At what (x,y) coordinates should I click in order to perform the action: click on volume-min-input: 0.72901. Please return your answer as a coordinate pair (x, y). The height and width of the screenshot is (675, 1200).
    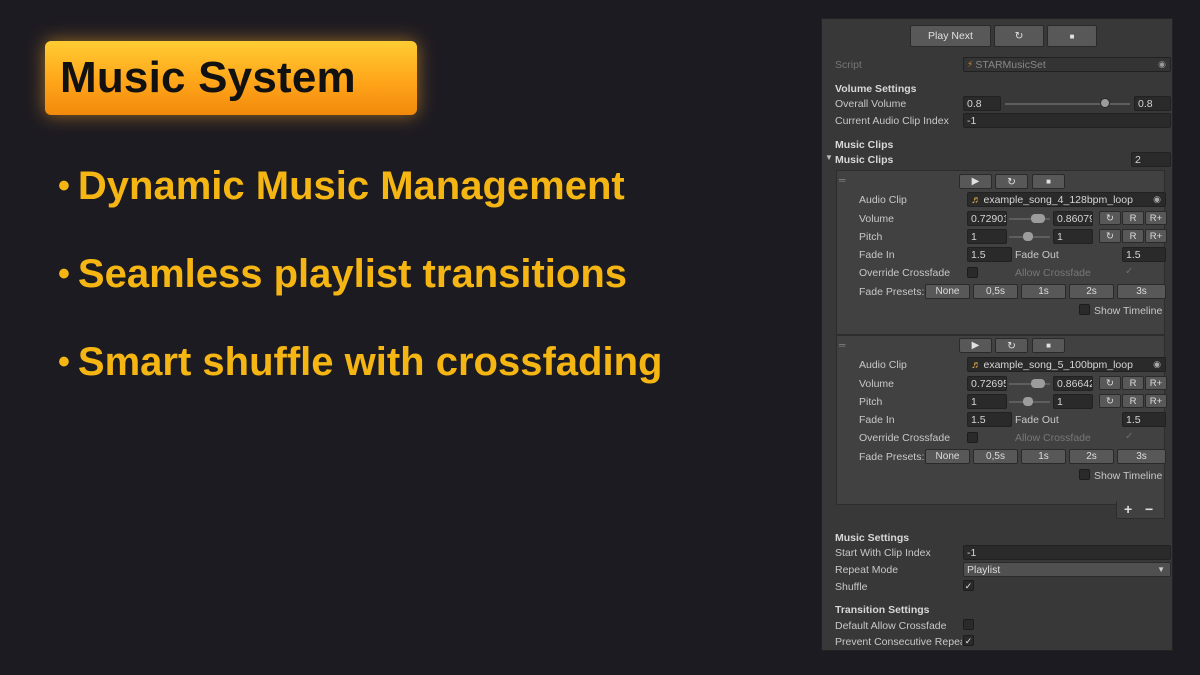
    Looking at the image, I should click on (987, 218).